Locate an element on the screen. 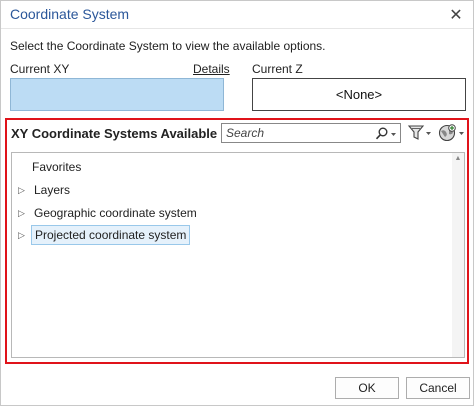 The height and width of the screenshot is (406, 474). current-z-value: <None> is located at coordinates (359, 94).